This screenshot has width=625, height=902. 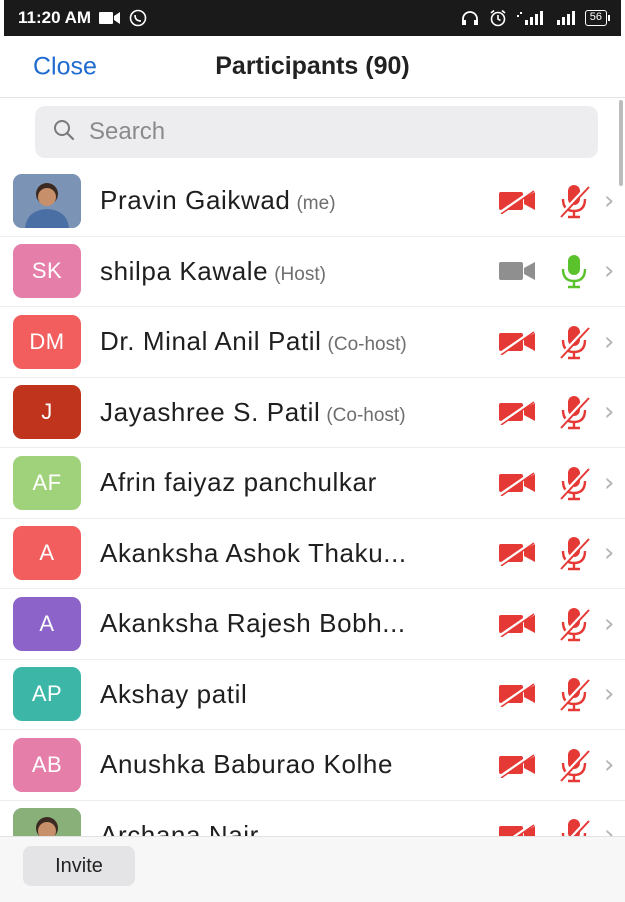 I want to click on participant-name-group: Jayashree S. Patil (Co-host), so click(x=290, y=412).